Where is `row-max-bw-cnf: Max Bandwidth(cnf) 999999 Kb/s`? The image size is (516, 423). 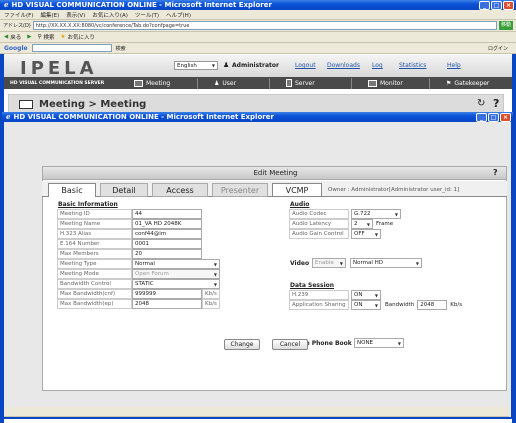
row-max-bw-cnf: Max Bandwidth(cnf) 999999 Kb/s is located at coordinates (139, 294).